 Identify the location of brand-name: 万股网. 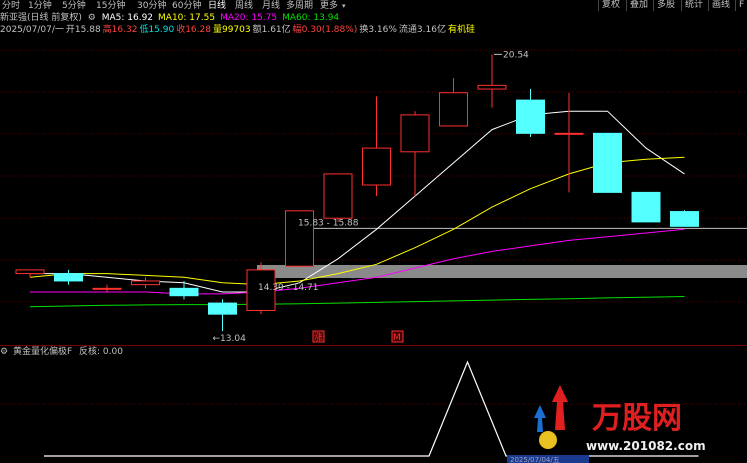
(637, 418).